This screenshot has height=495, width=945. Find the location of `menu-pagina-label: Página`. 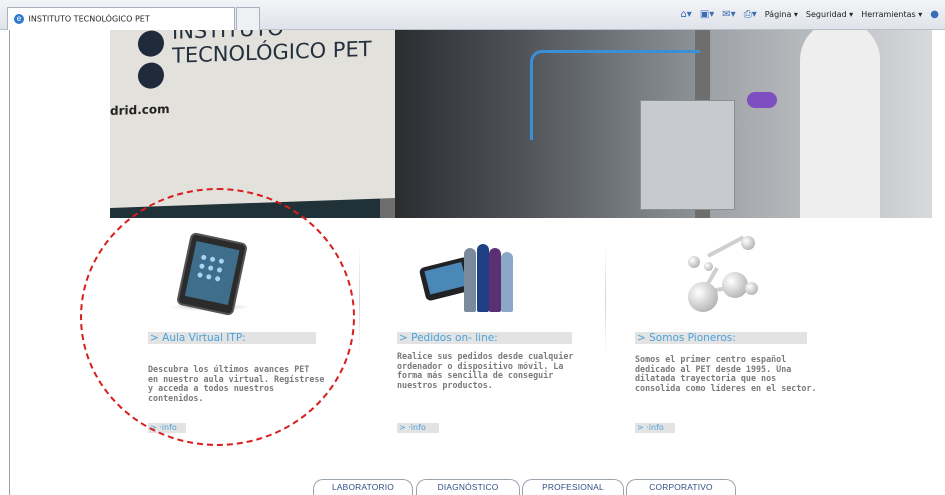

menu-pagina-label: Página is located at coordinates (778, 14).